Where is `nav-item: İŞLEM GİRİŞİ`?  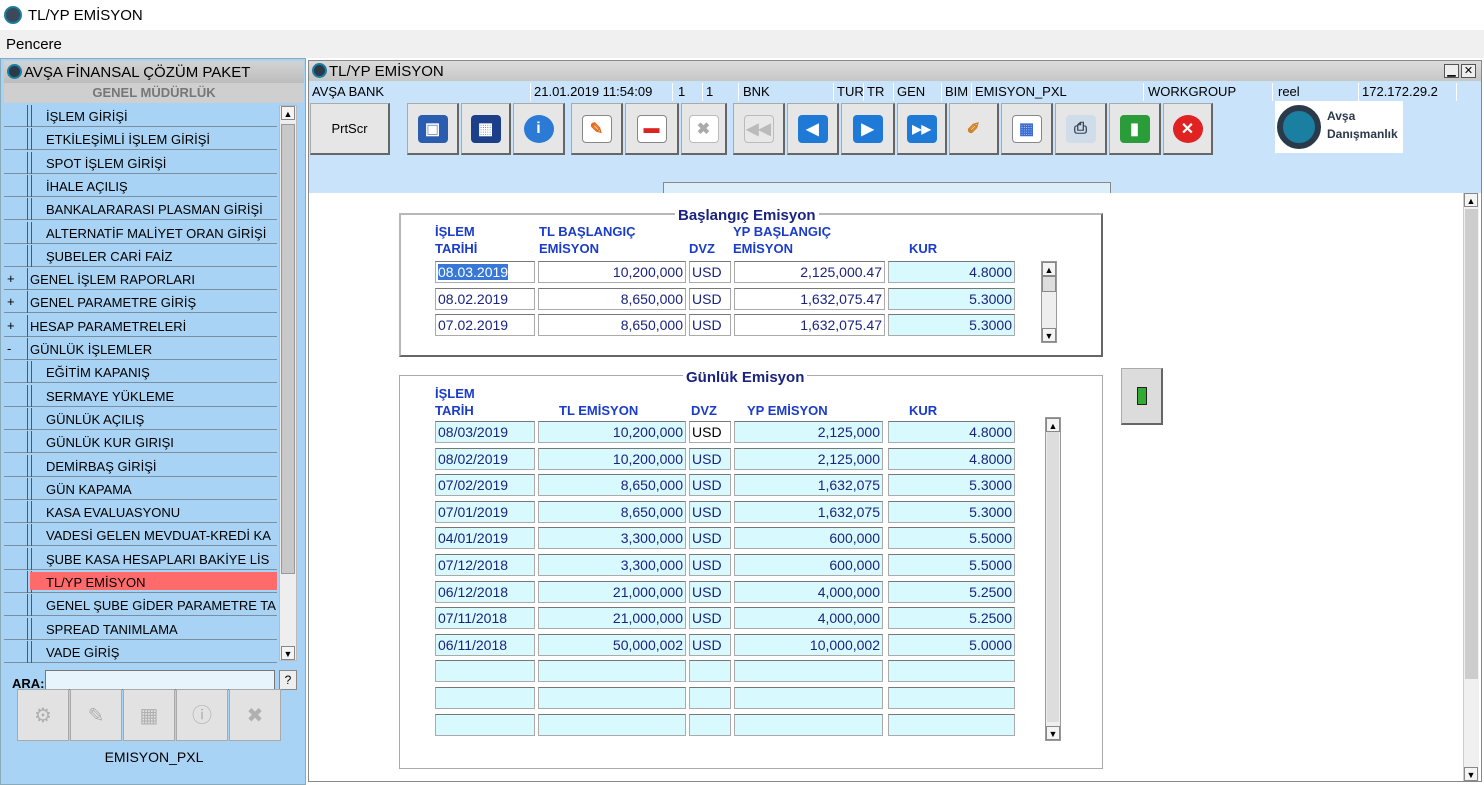 nav-item: İŞLEM GİRİŞİ is located at coordinates (140, 116).